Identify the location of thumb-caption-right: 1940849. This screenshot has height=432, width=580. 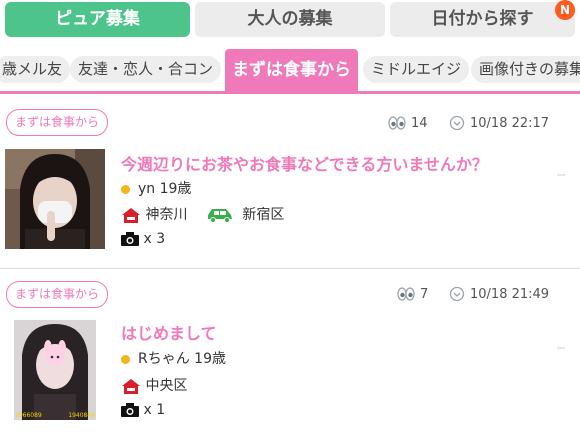
(81, 415).